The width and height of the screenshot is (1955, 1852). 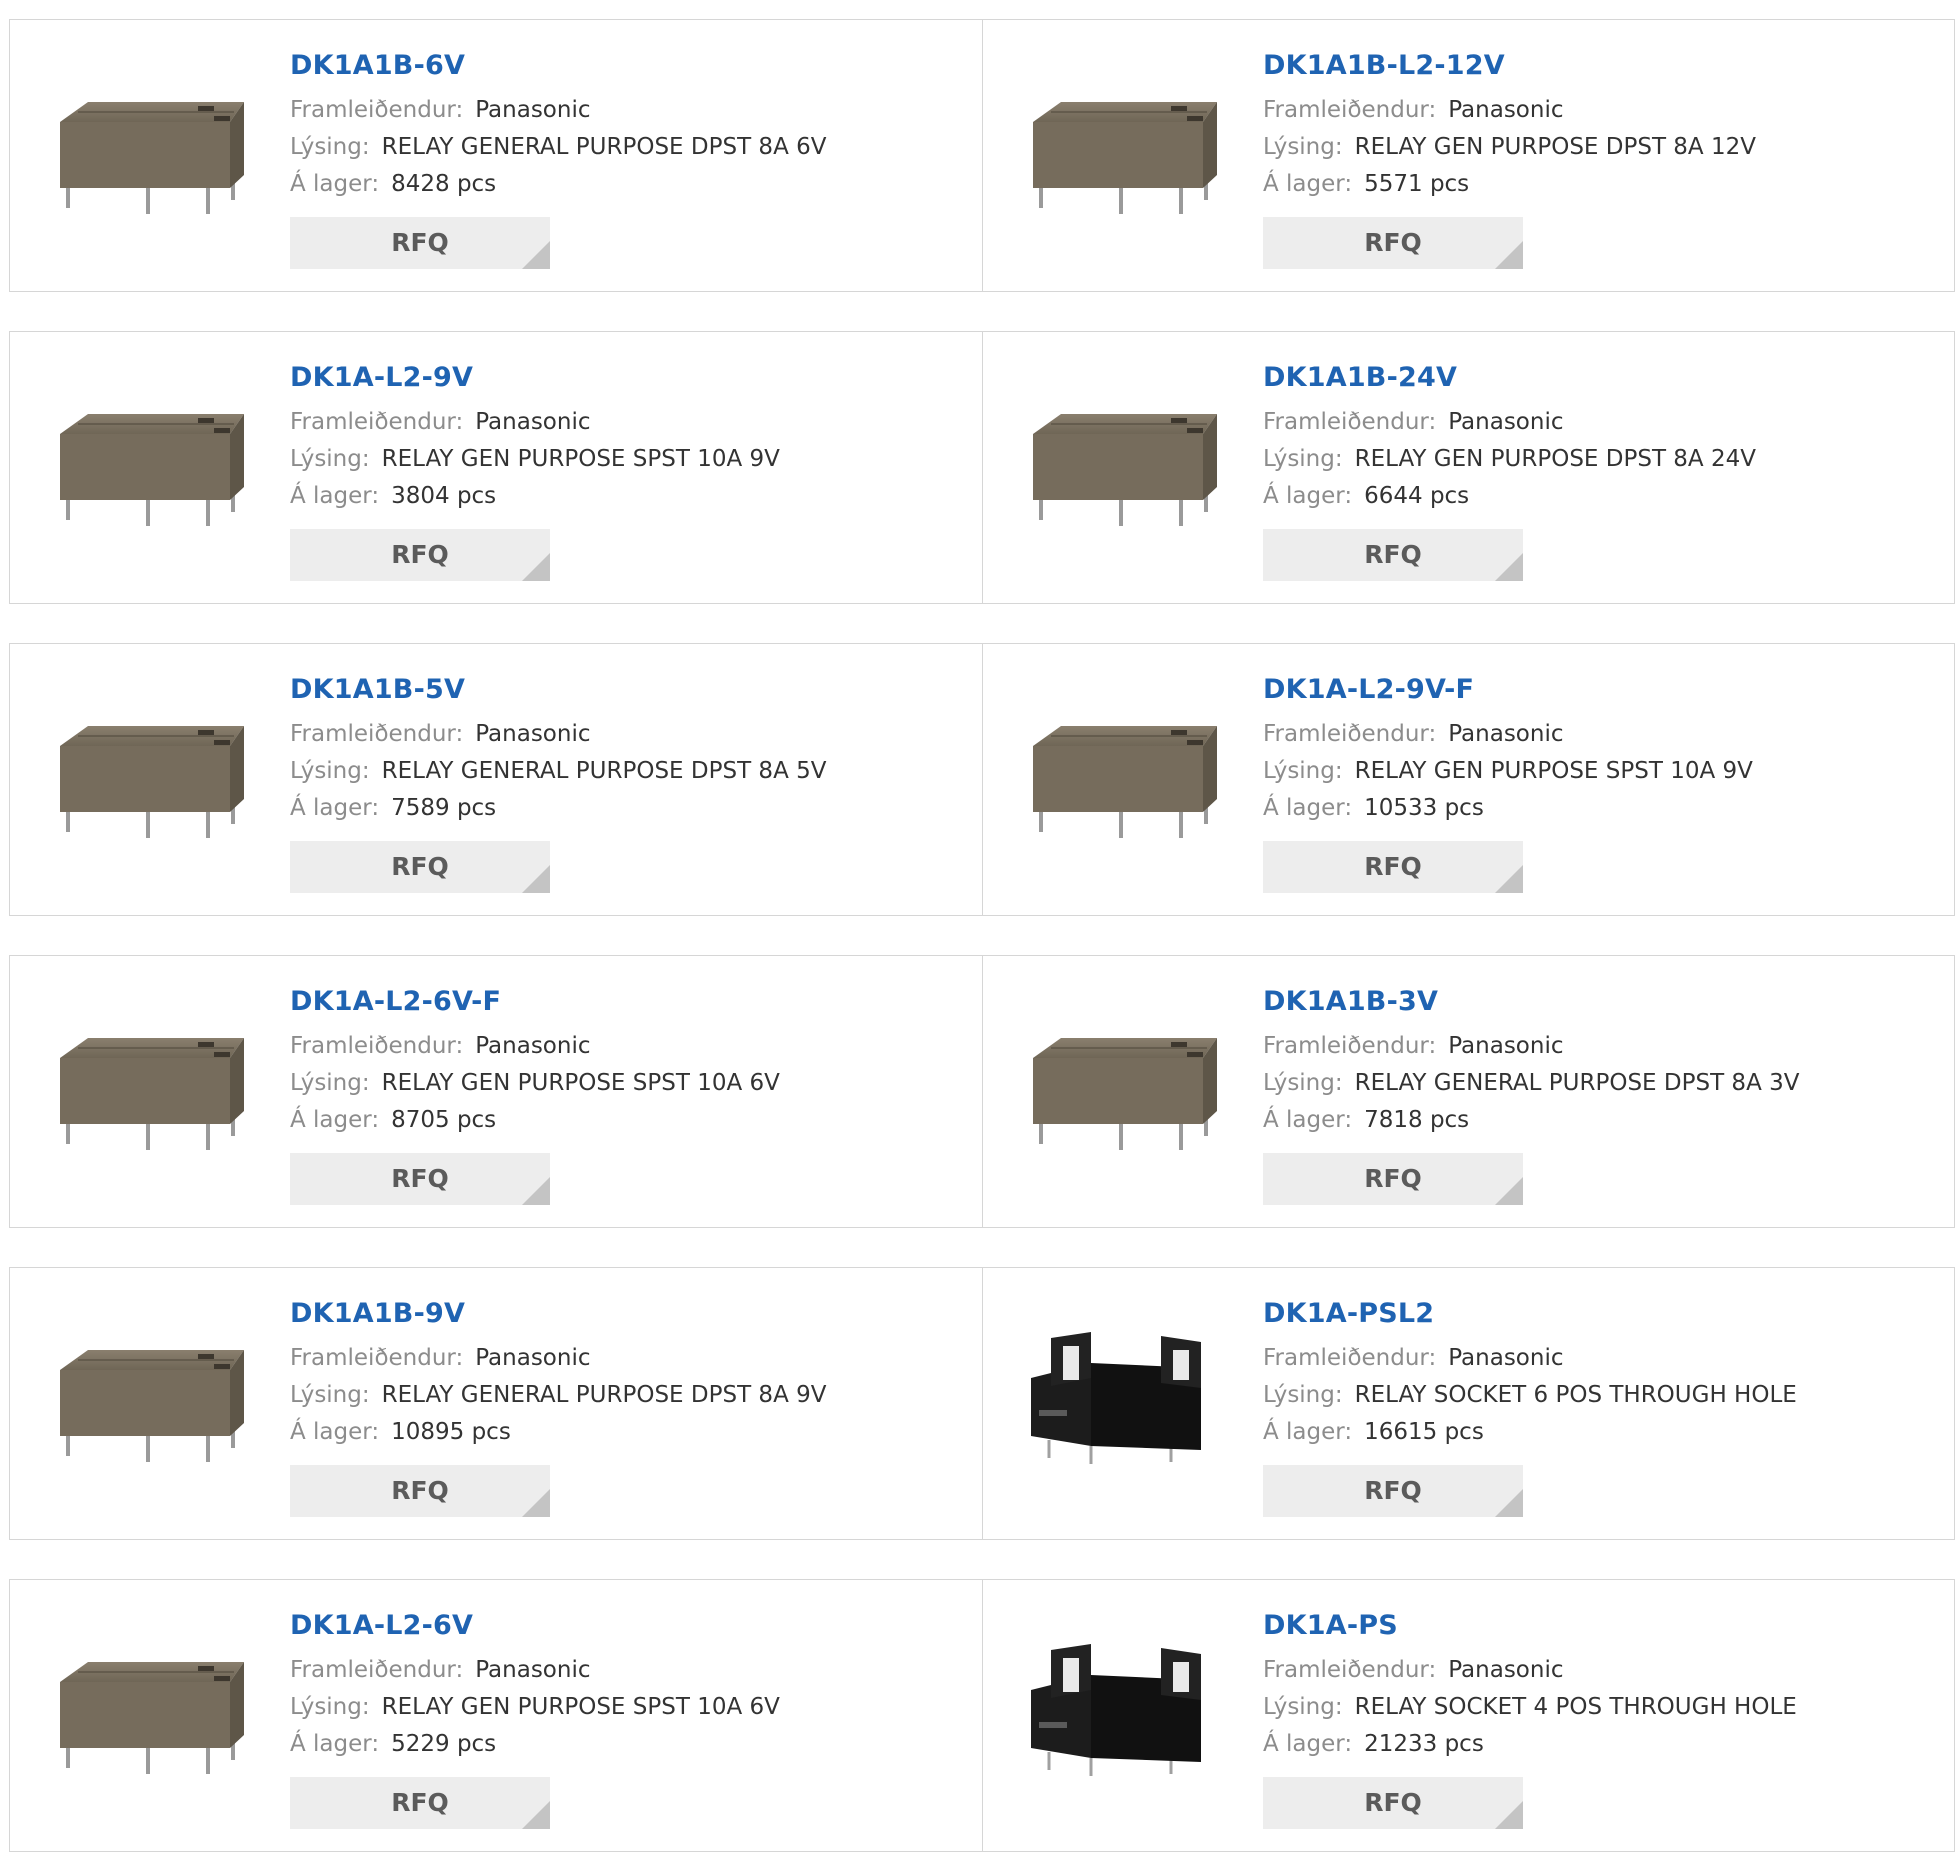 What do you see at coordinates (1588, 184) in the screenshot?
I see `stock-line: Á lager: 5571 pcs` at bounding box center [1588, 184].